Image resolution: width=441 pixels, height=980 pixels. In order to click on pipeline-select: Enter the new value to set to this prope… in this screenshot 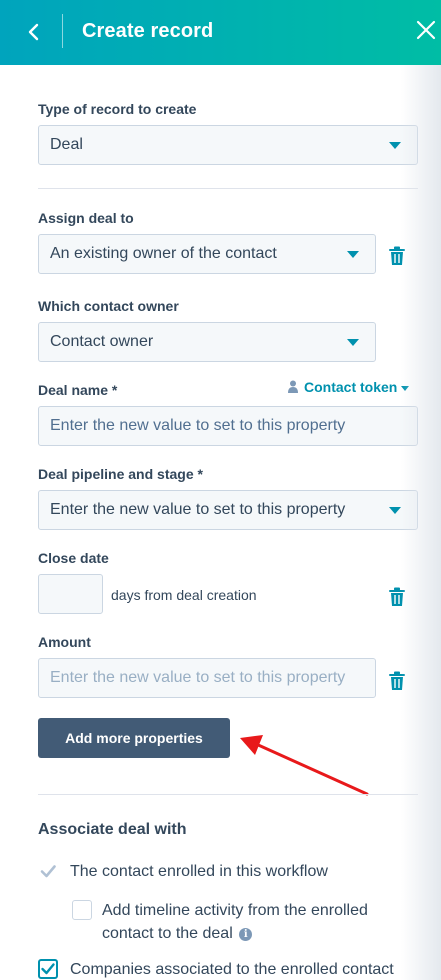, I will do `click(228, 510)`.